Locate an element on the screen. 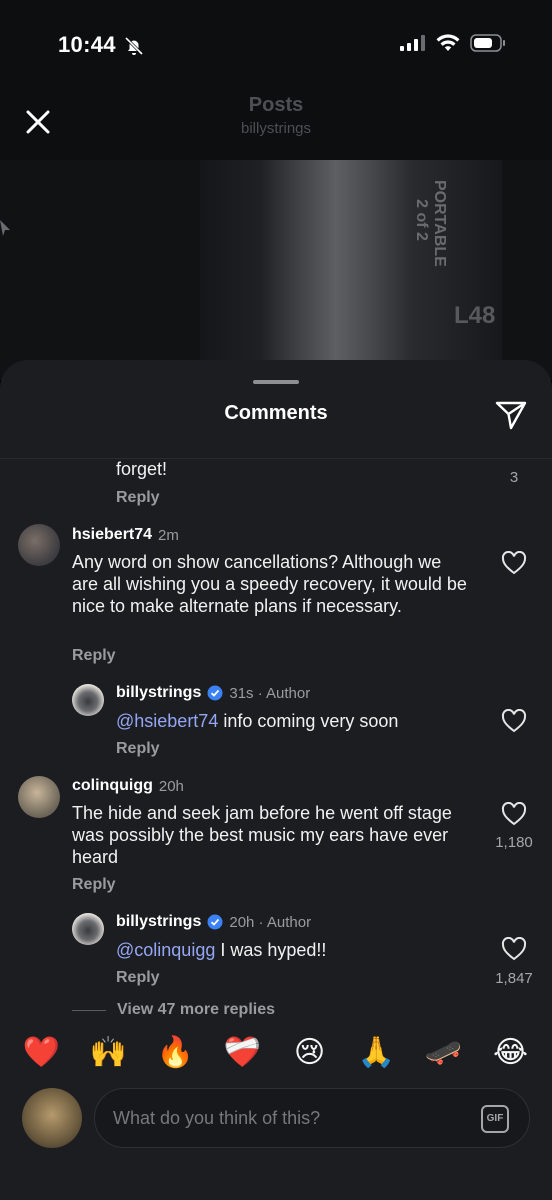  mention-link: @colinquigg is located at coordinates (165, 950).